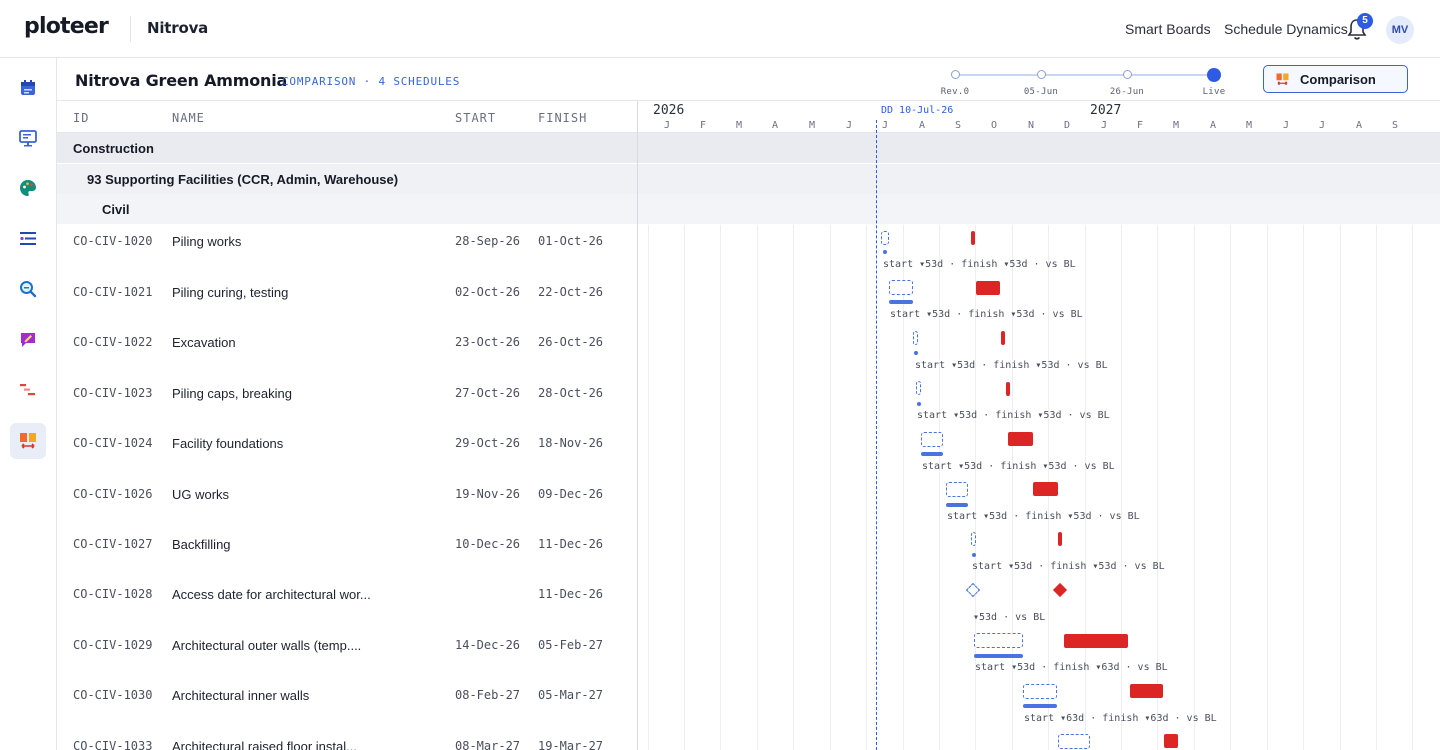 This screenshot has height=750, width=1440. Describe the element at coordinates (177, 28) in the screenshot. I see `project-name: Nitrova` at that location.